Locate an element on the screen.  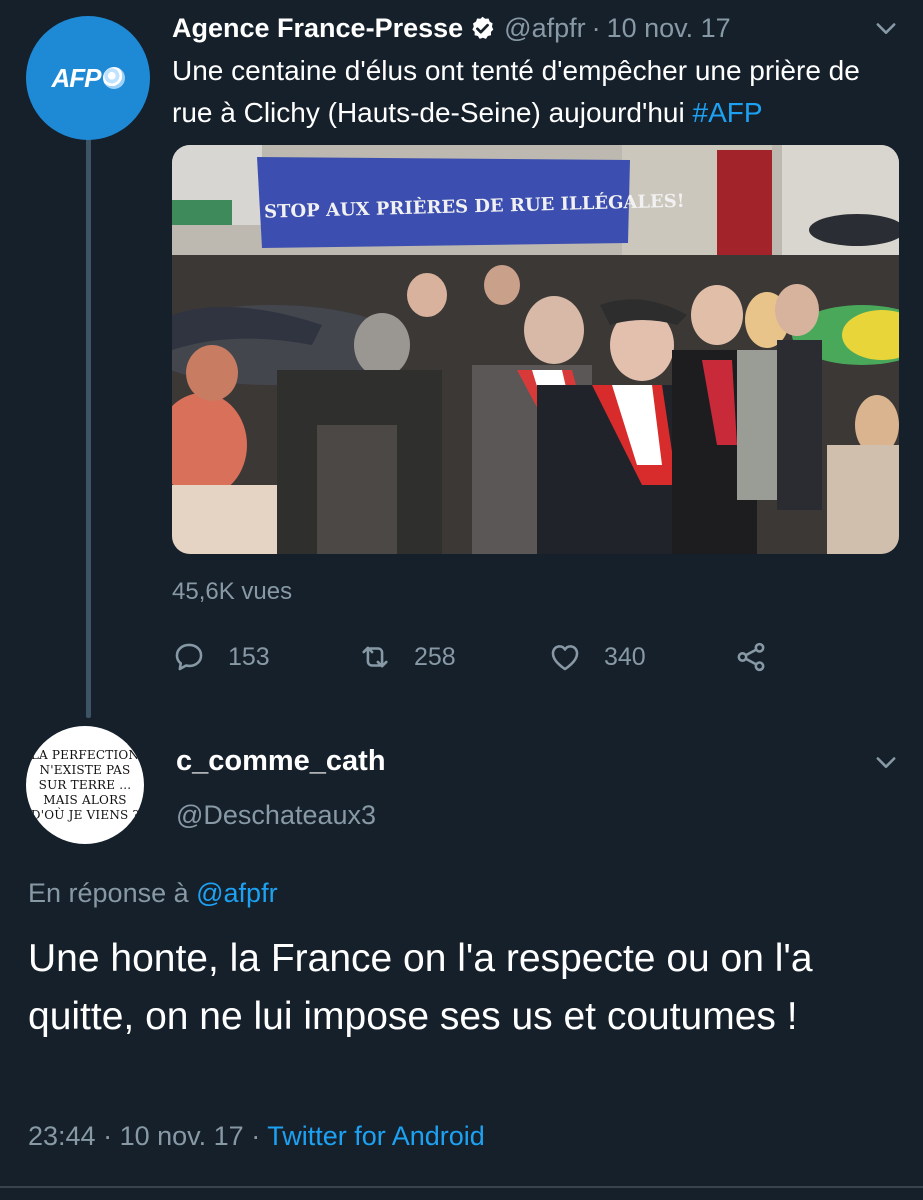
in-reply-label: En réponse à is located at coordinates (112, 893).